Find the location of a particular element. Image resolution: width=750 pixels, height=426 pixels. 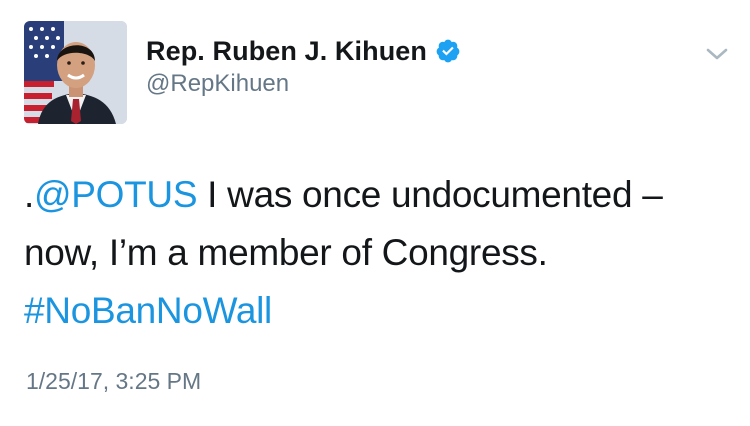

tweet-line-1: .@POTUS I was once undocumented – is located at coordinates (374, 195).